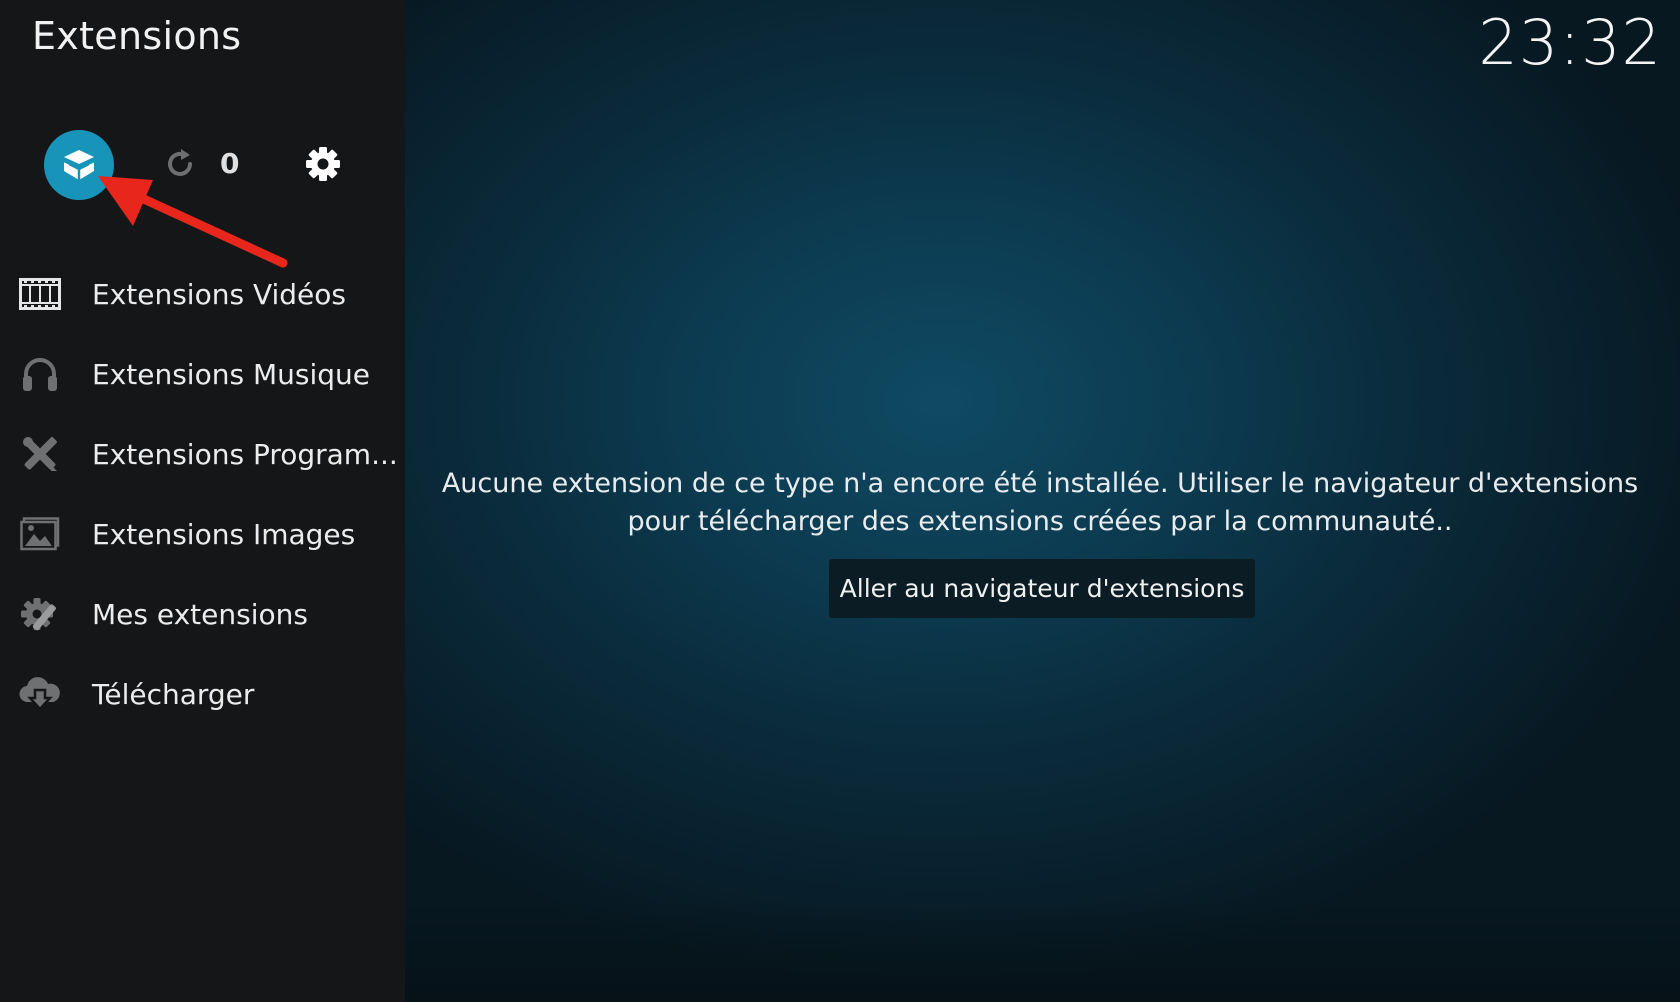 This screenshot has width=1680, height=1002. Describe the element at coordinates (202, 163) in the screenshot. I see `sidebar-toolbar: 0` at that location.